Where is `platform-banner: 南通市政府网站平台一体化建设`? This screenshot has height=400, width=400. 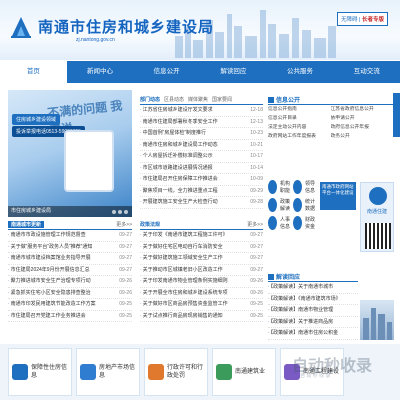
platform-banner: 南通市政府网站平台一体化建设 is located at coordinates (338, 196).